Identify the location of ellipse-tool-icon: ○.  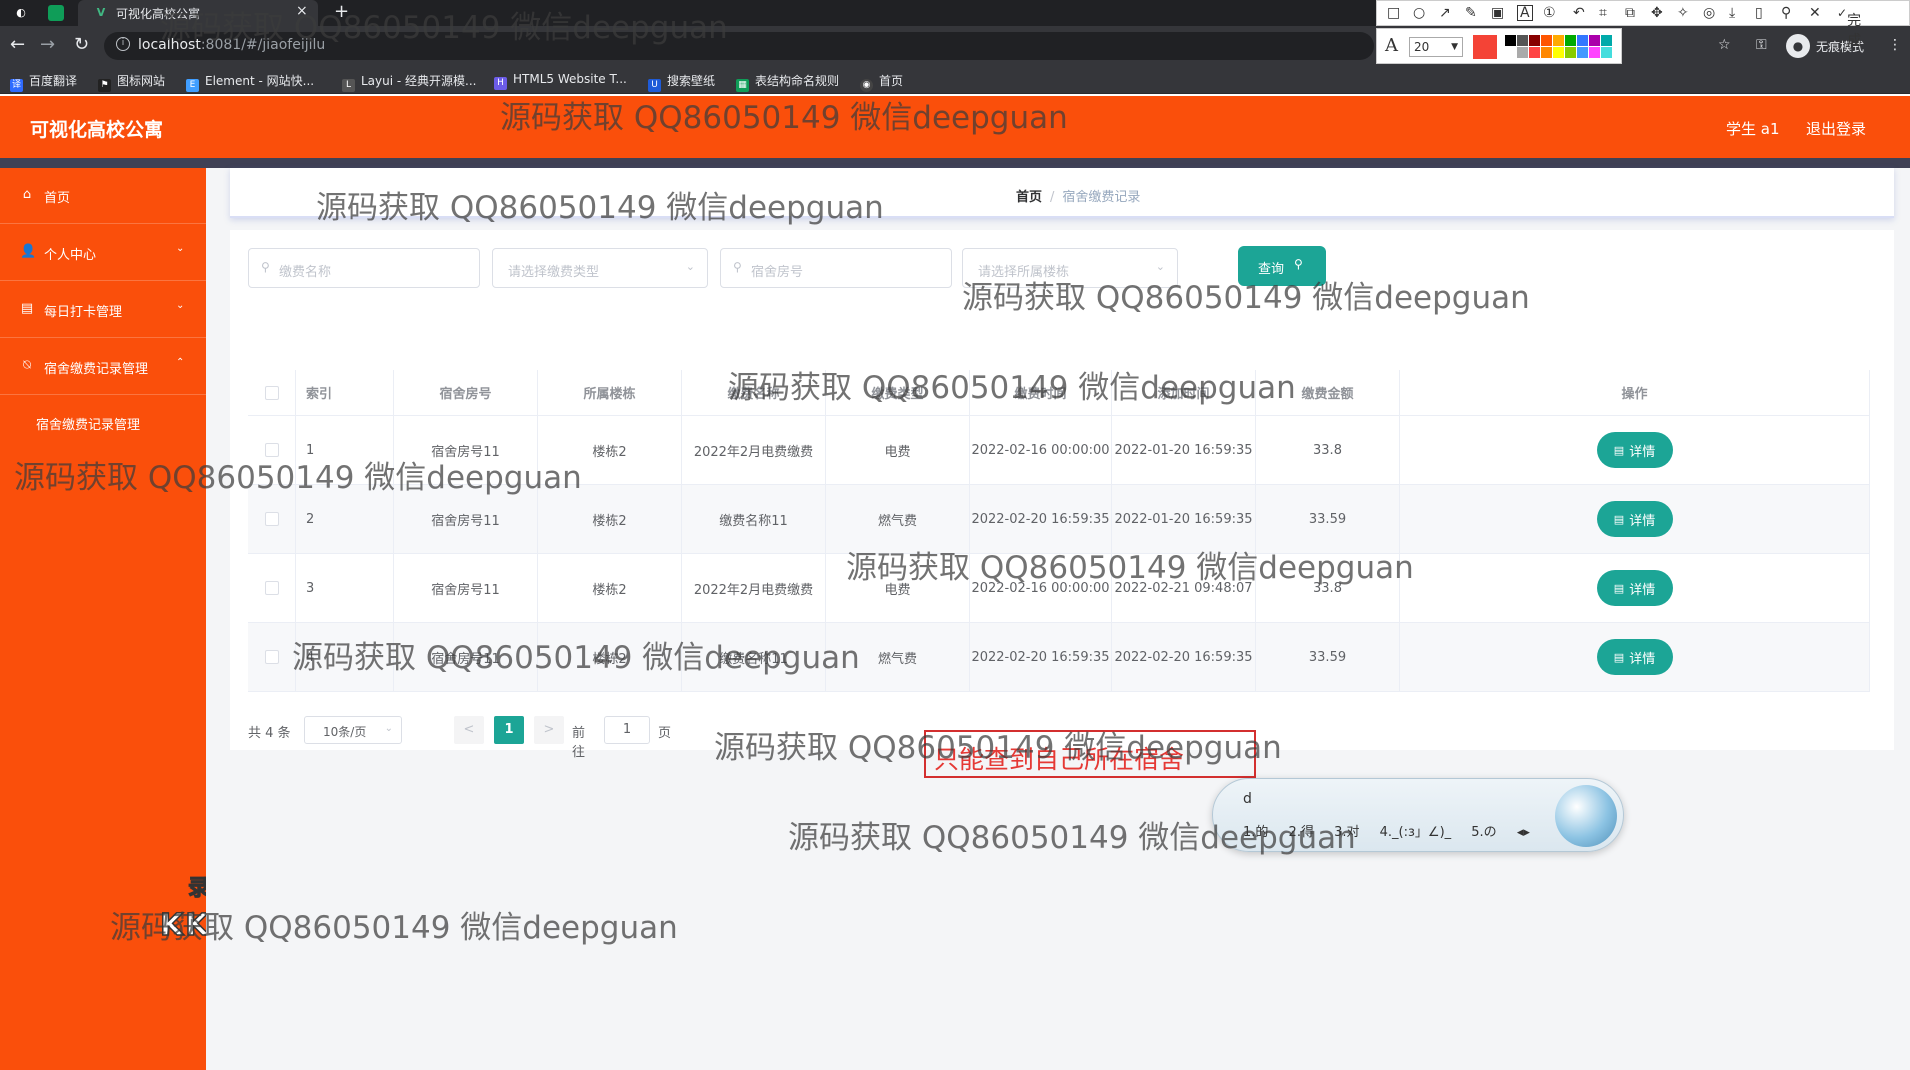
(1419, 13).